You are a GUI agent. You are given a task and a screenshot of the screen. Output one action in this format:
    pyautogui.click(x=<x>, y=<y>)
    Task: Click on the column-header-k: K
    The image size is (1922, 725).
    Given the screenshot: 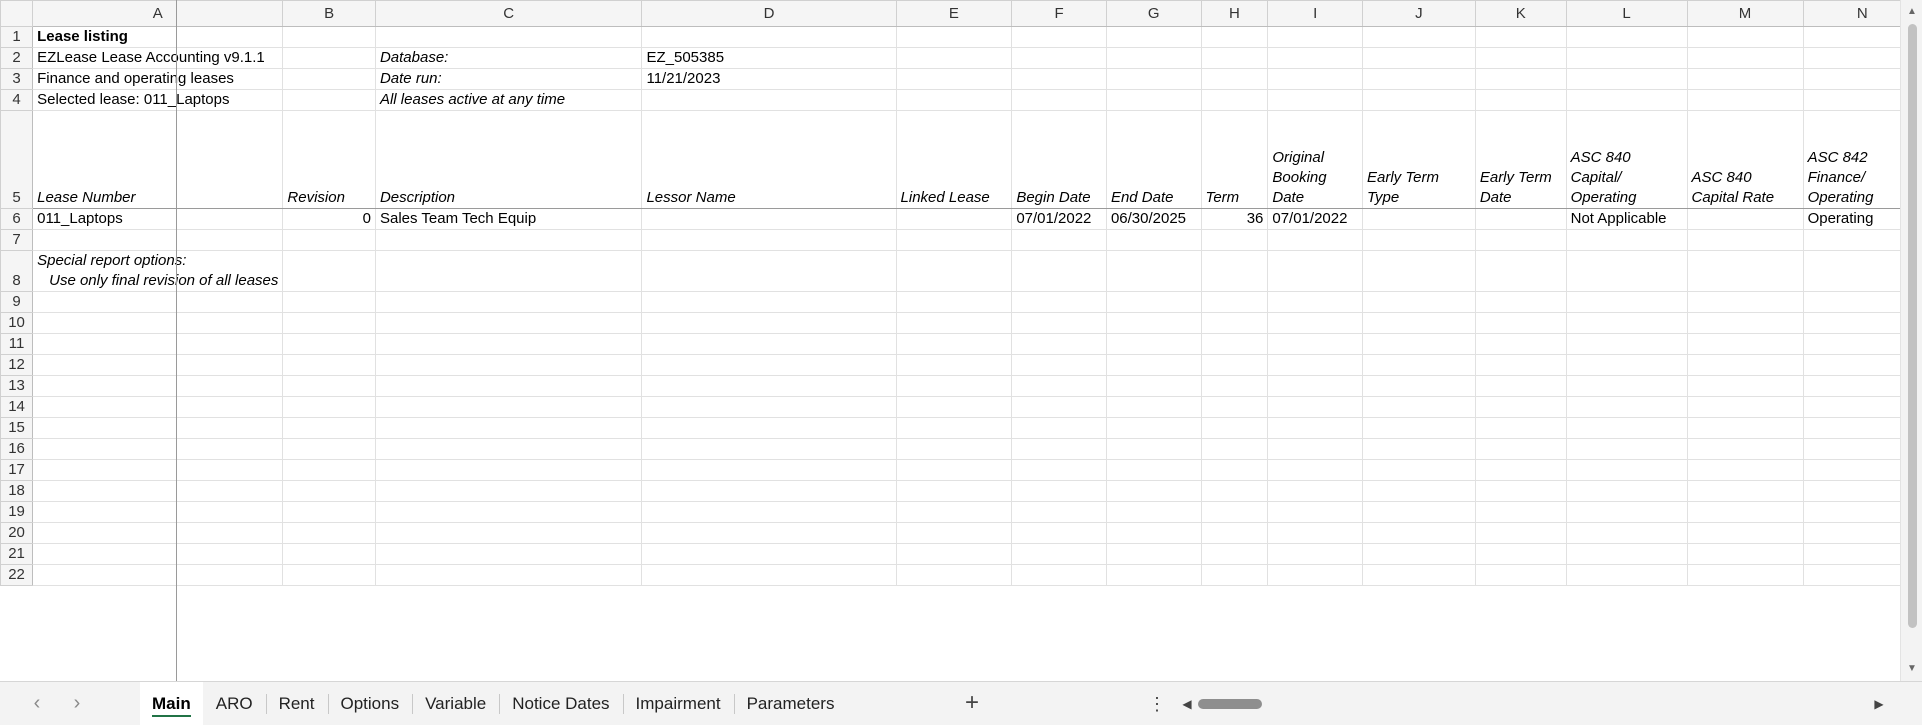 What is the action you would take?
    pyautogui.click(x=1520, y=13)
    